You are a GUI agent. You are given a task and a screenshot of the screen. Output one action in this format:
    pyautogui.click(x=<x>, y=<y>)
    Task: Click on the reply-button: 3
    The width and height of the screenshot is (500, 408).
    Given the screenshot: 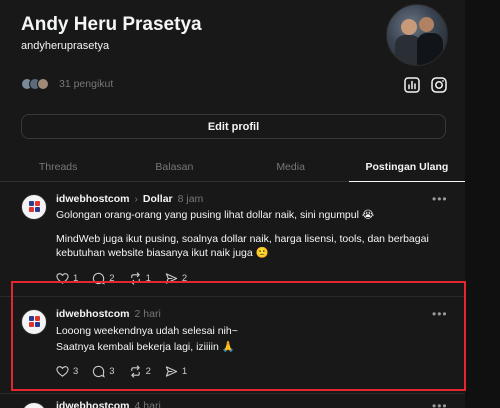 What is the action you would take?
    pyautogui.click(x=103, y=371)
    